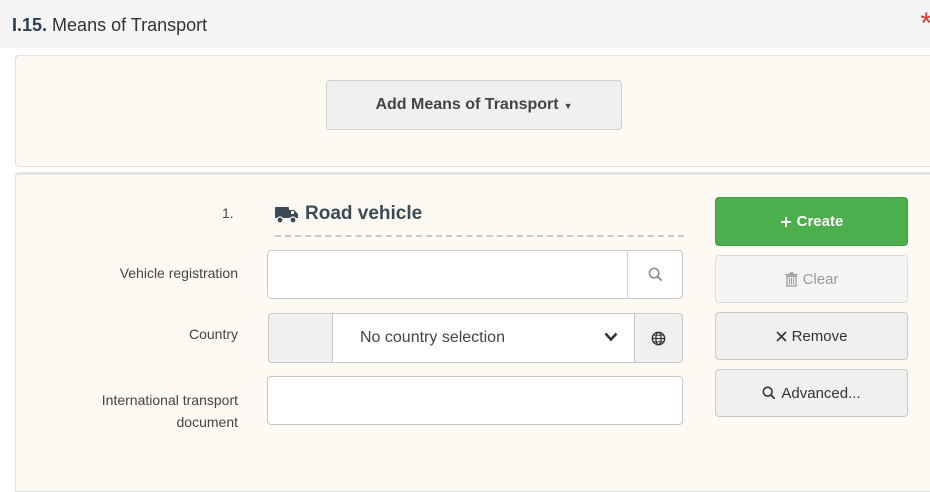 The height and width of the screenshot is (492, 930). Describe the element at coordinates (467, 104) in the screenshot. I see `add-button-label: Add Means of Transport` at that location.